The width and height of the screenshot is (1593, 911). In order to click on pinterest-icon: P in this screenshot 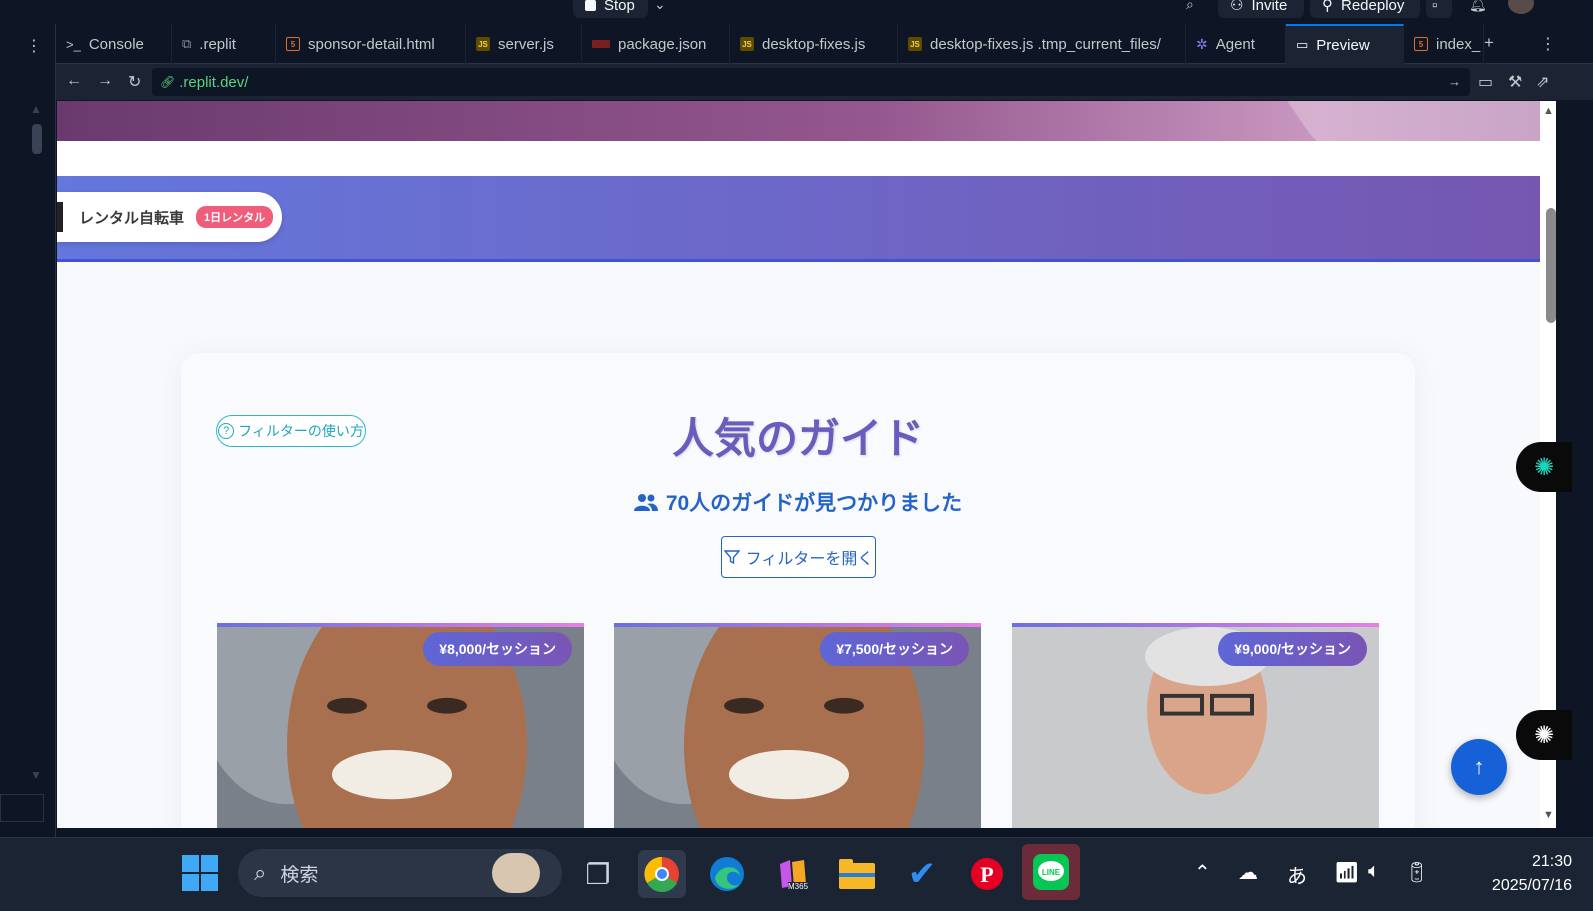, I will do `click(987, 874)`.